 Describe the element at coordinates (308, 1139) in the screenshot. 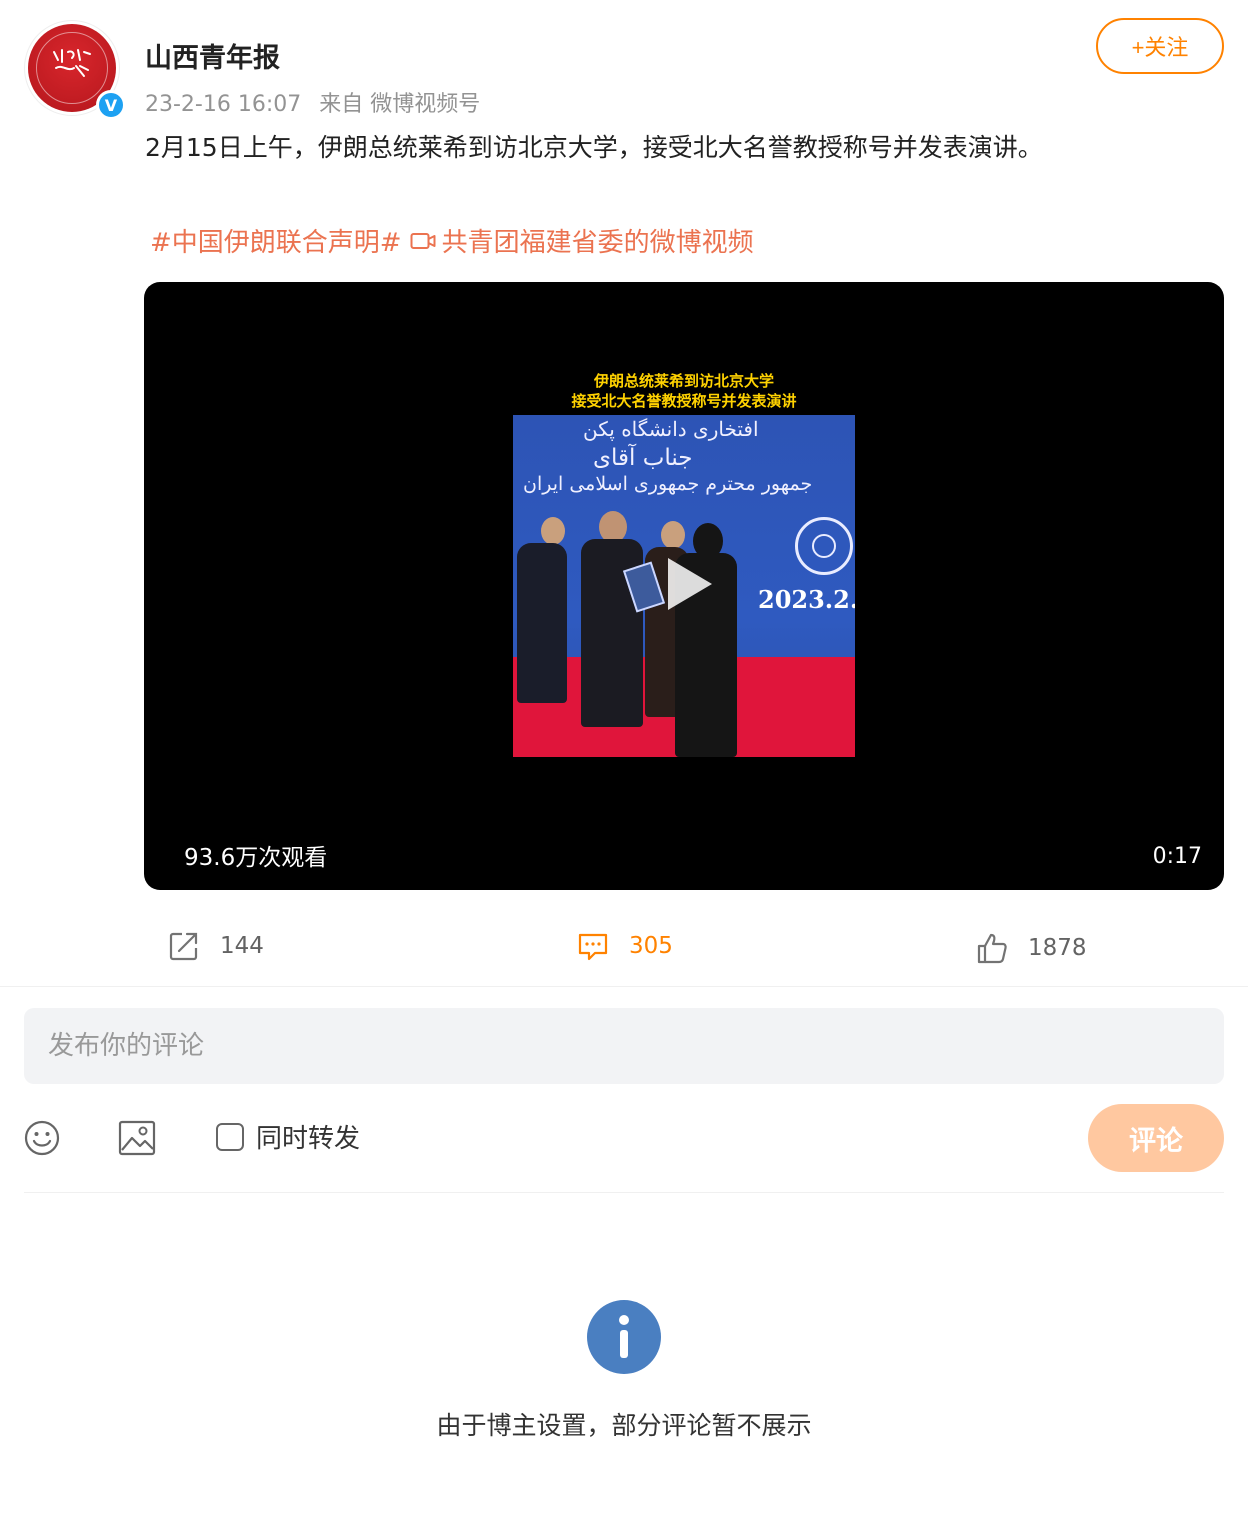

I see `repost-label: 同时转发` at that location.